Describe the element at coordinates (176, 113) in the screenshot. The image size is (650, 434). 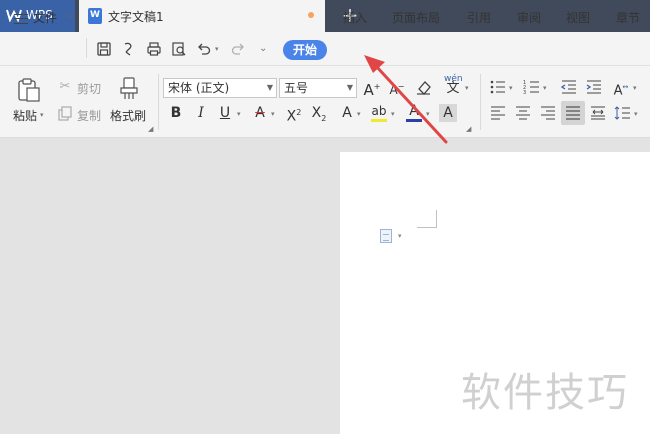
I see `bold-icon: B` at that location.